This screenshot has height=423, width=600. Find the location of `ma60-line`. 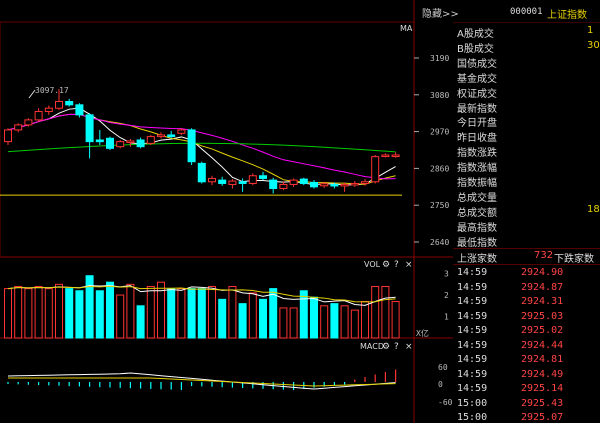

ma60-line is located at coordinates (201, 147).